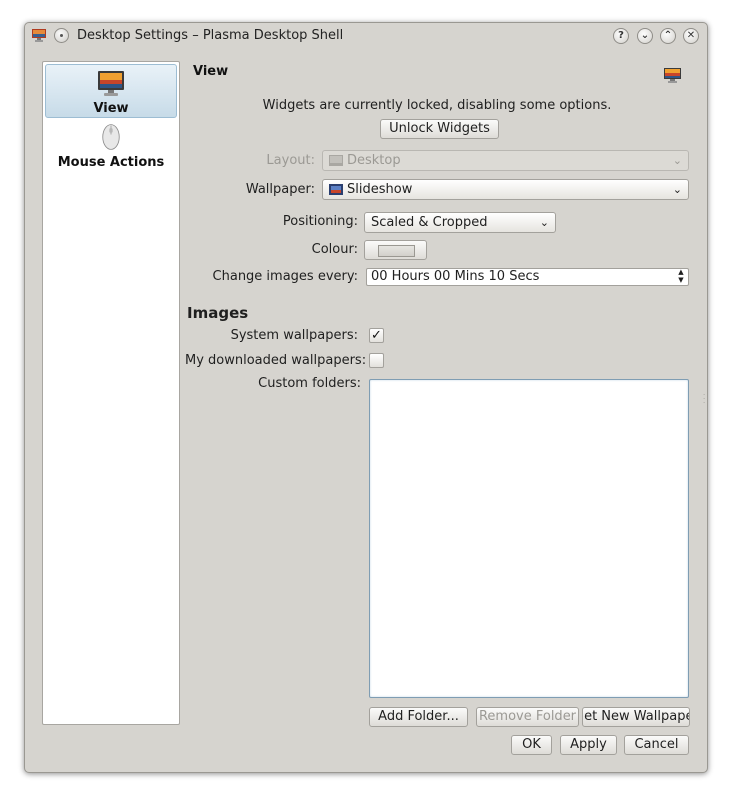  I want to click on window-title: Desktop Settings – Plasma Desktop Shell, so click(210, 35).